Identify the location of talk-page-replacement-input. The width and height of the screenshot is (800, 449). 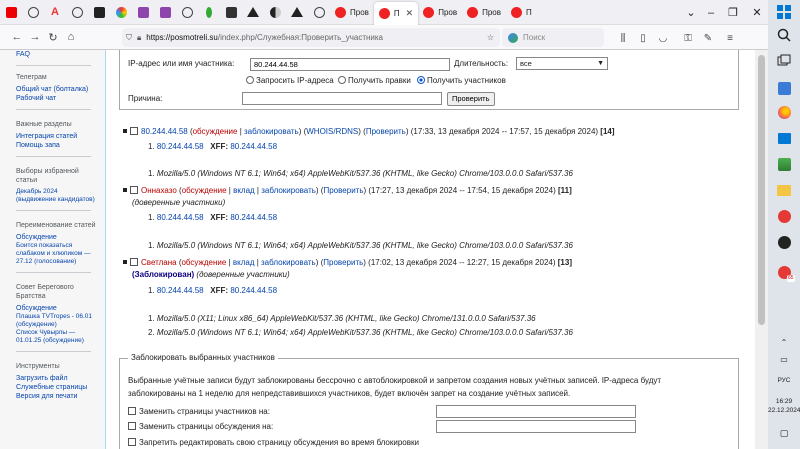
(536, 426).